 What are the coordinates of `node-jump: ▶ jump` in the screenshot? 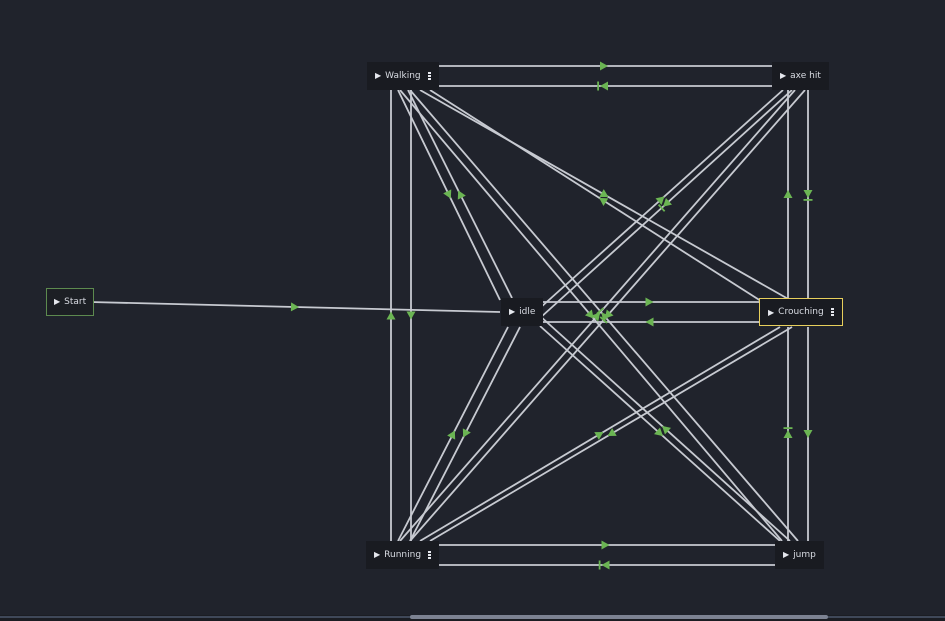 It's located at (799, 555).